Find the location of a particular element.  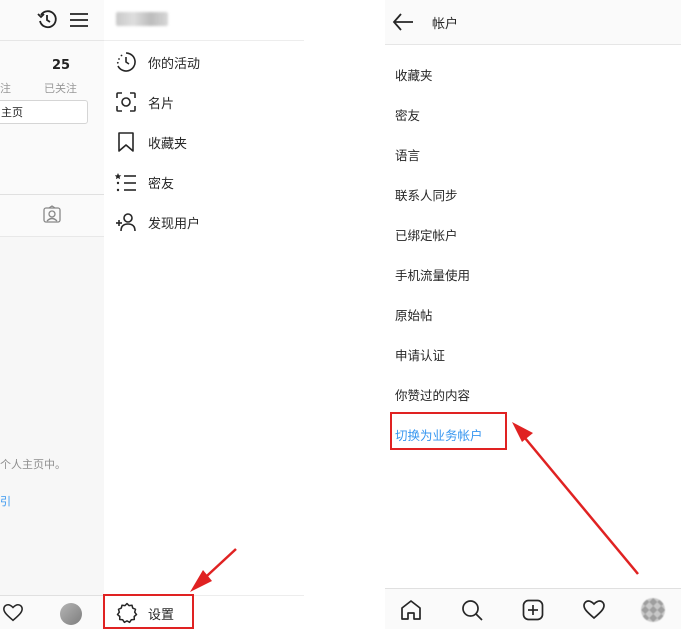

account-item-original-posts: 原始帖 is located at coordinates (414, 314).